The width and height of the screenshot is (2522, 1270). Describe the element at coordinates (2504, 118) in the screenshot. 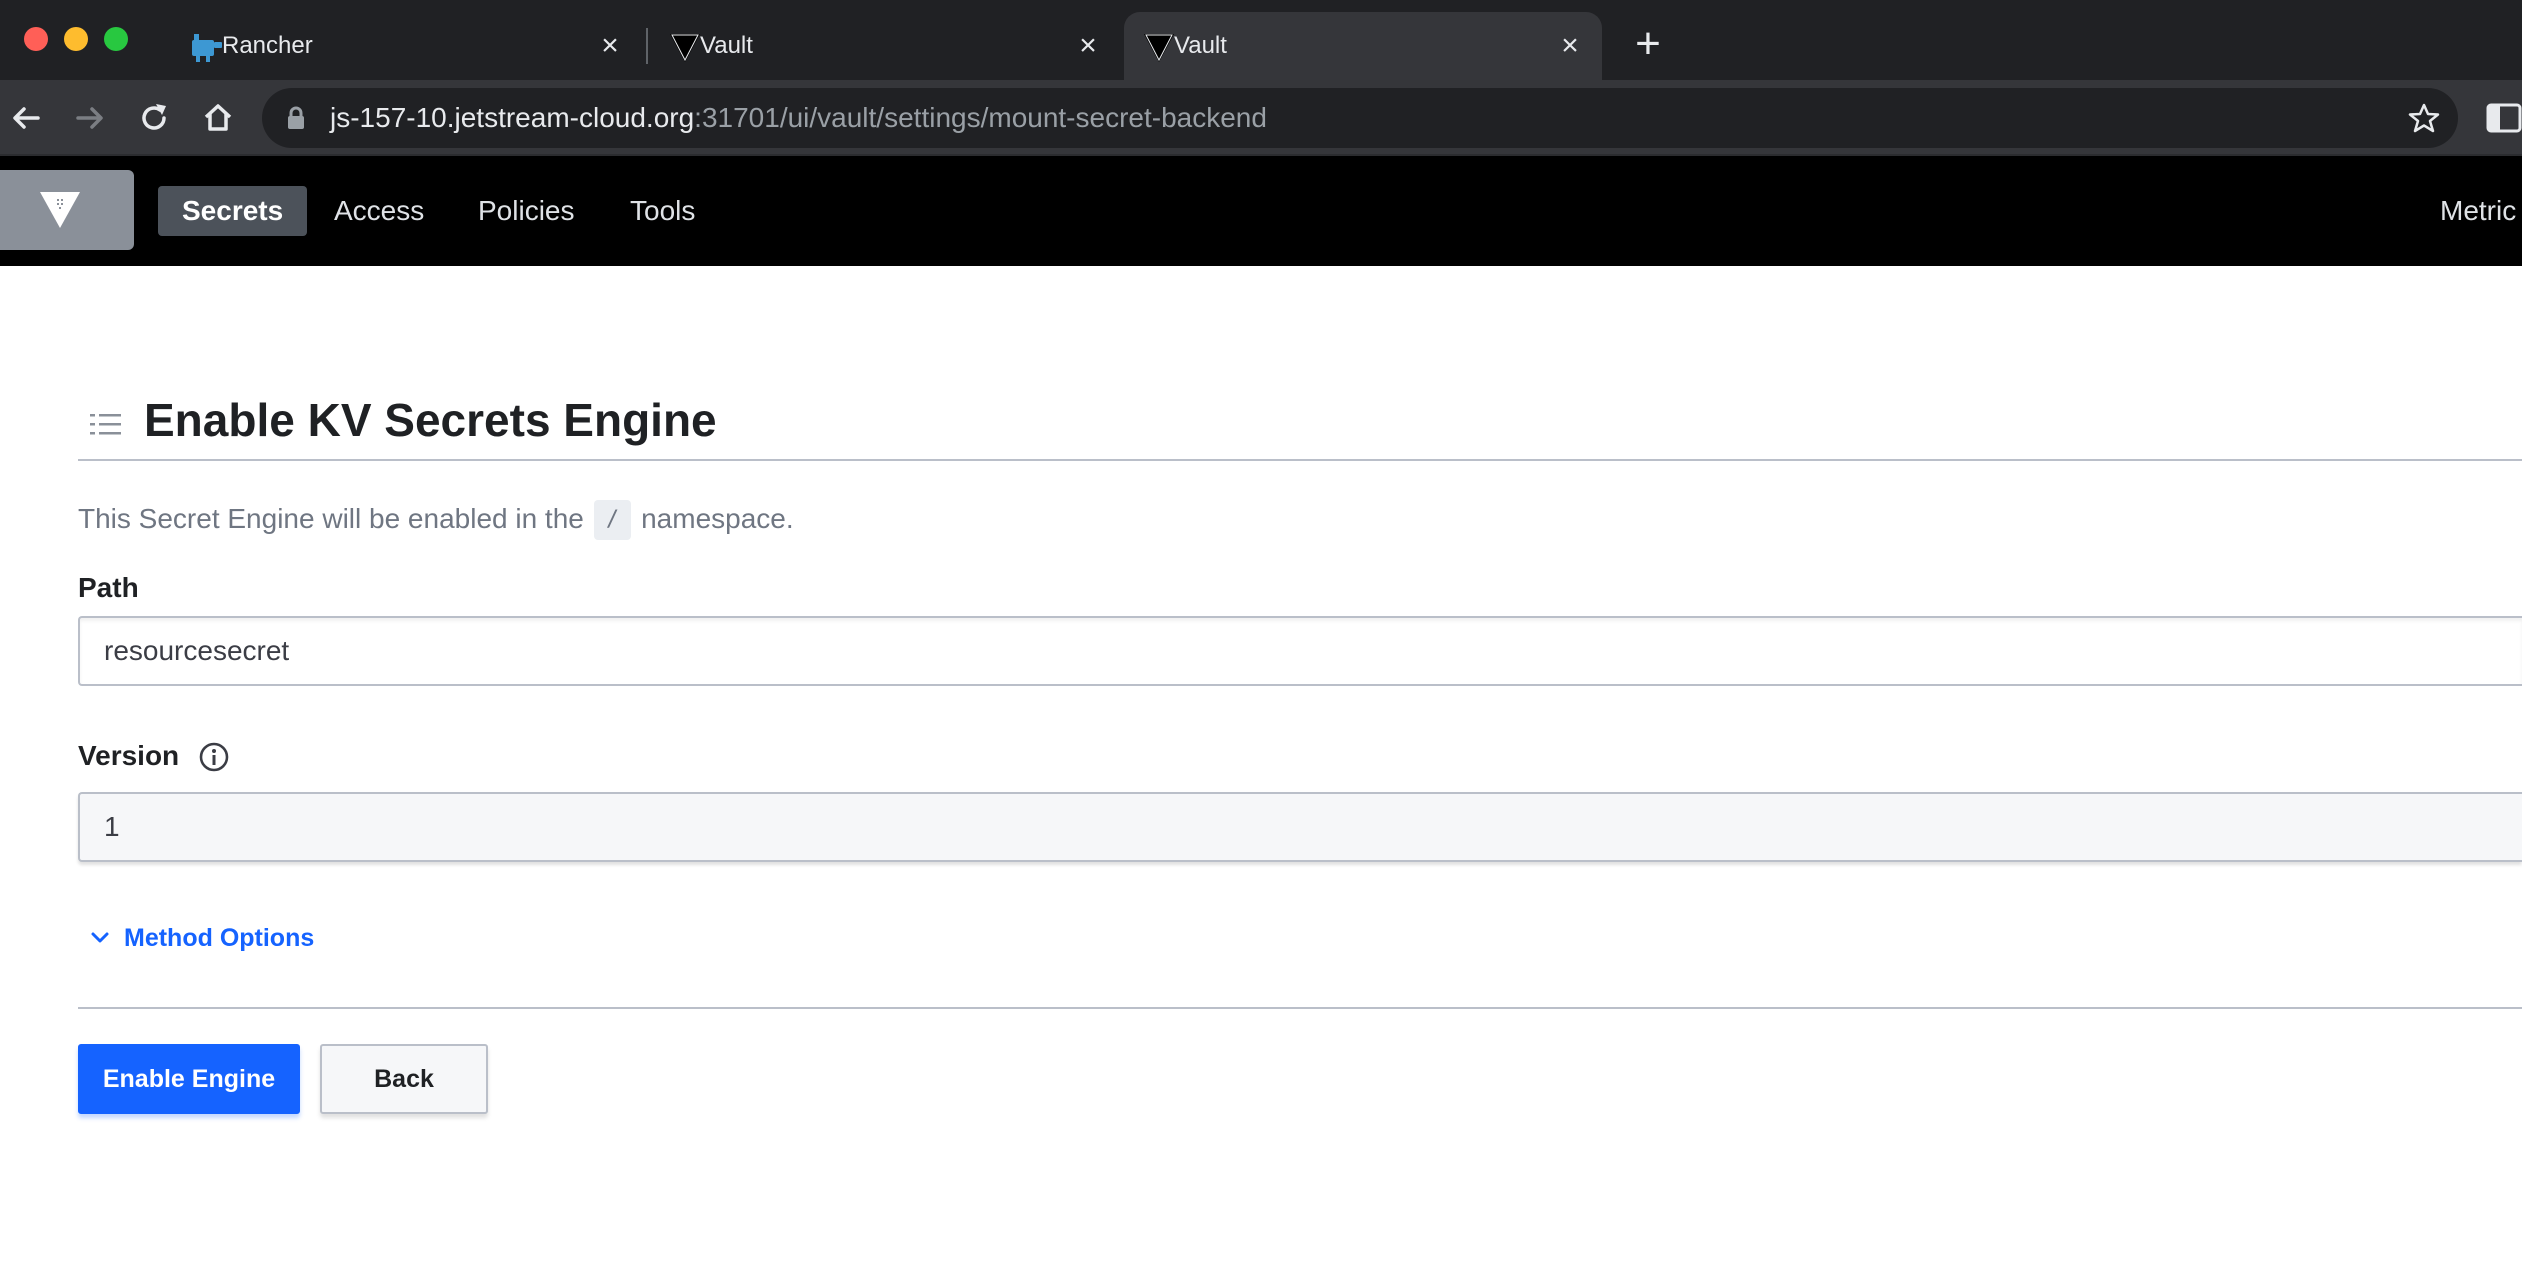

I see `side-panel-icon` at that location.